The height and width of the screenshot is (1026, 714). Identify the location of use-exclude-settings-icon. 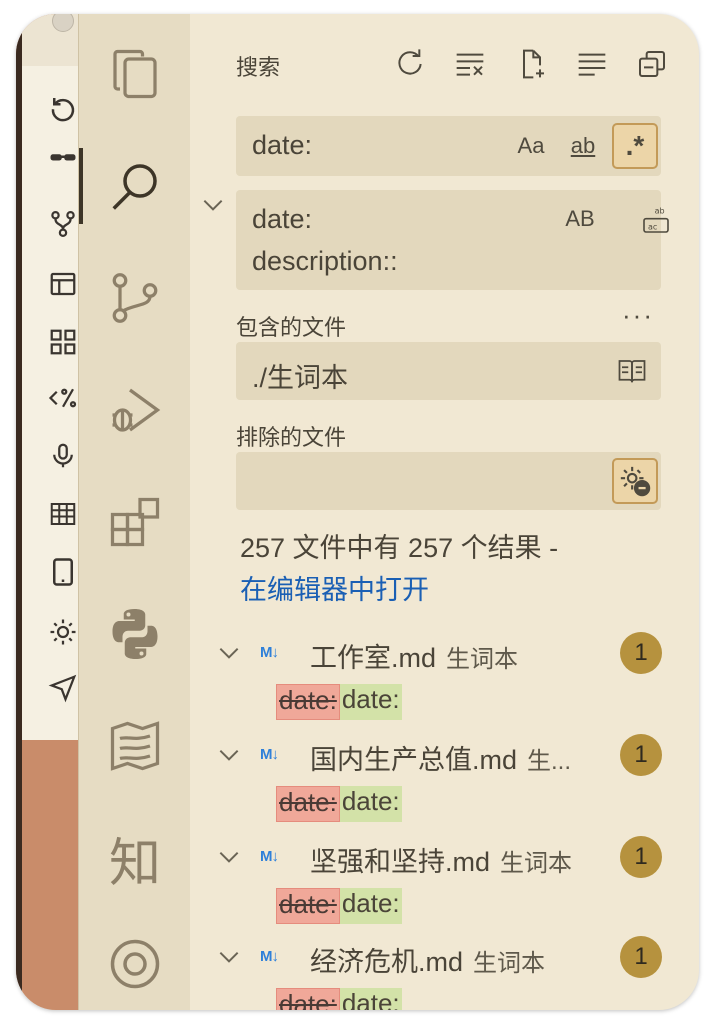
(635, 481).